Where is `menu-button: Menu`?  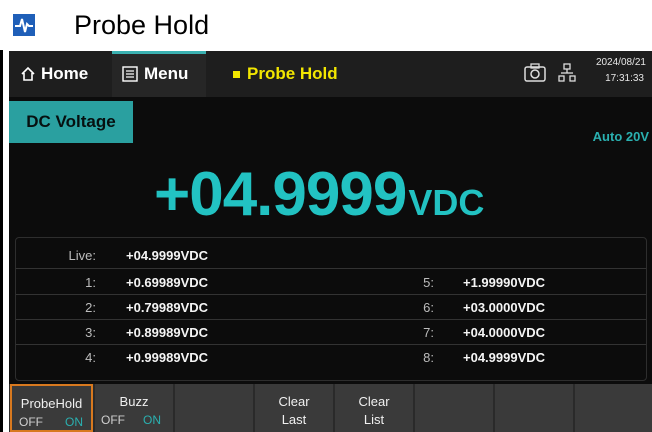
menu-button: Menu is located at coordinates (159, 74).